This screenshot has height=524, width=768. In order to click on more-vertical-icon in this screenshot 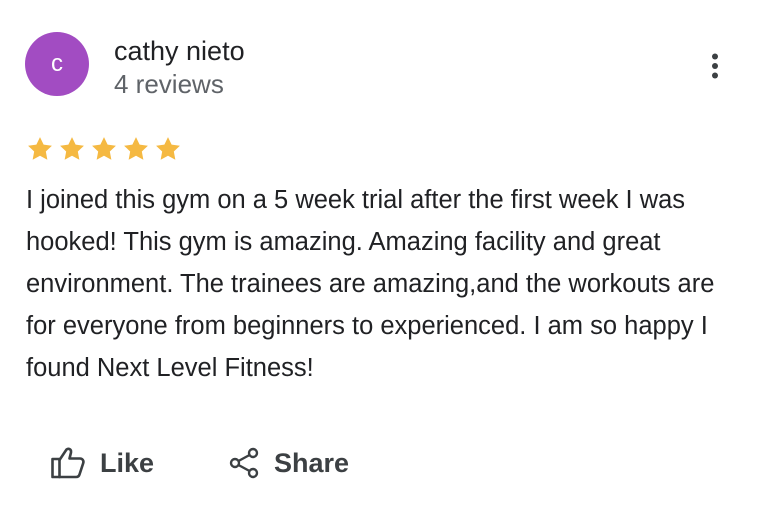, I will do `click(715, 68)`.